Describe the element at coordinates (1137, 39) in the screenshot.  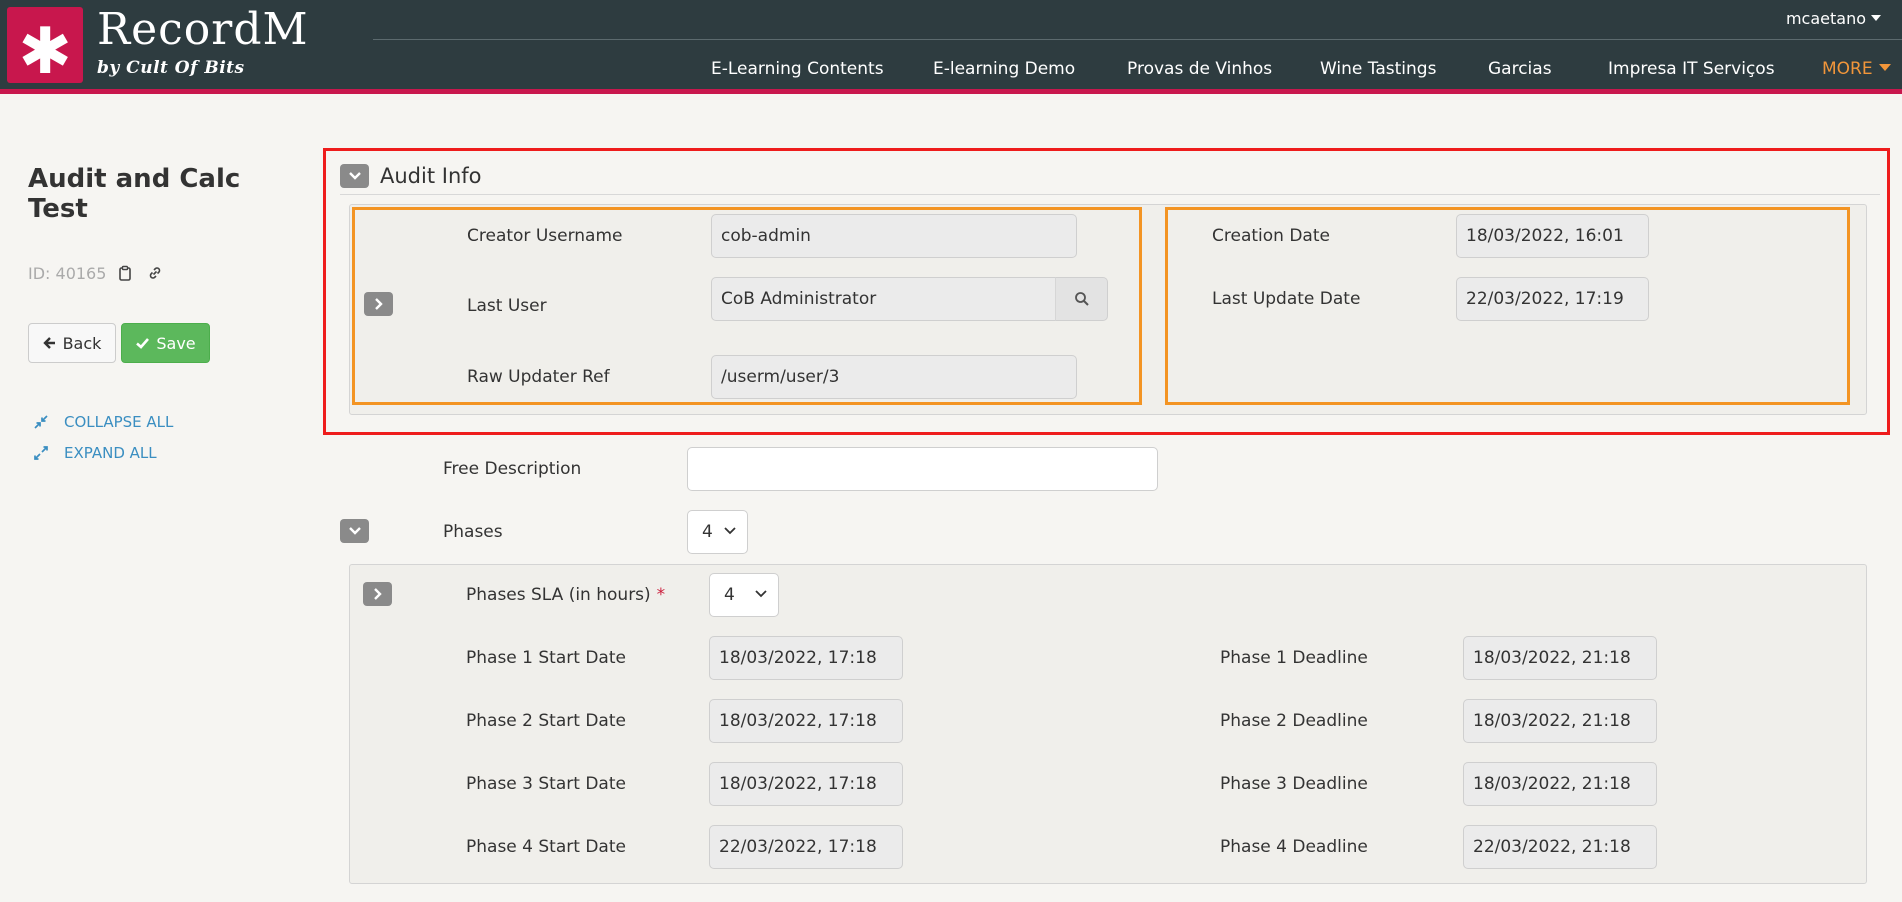
I see `nav-divider` at that location.